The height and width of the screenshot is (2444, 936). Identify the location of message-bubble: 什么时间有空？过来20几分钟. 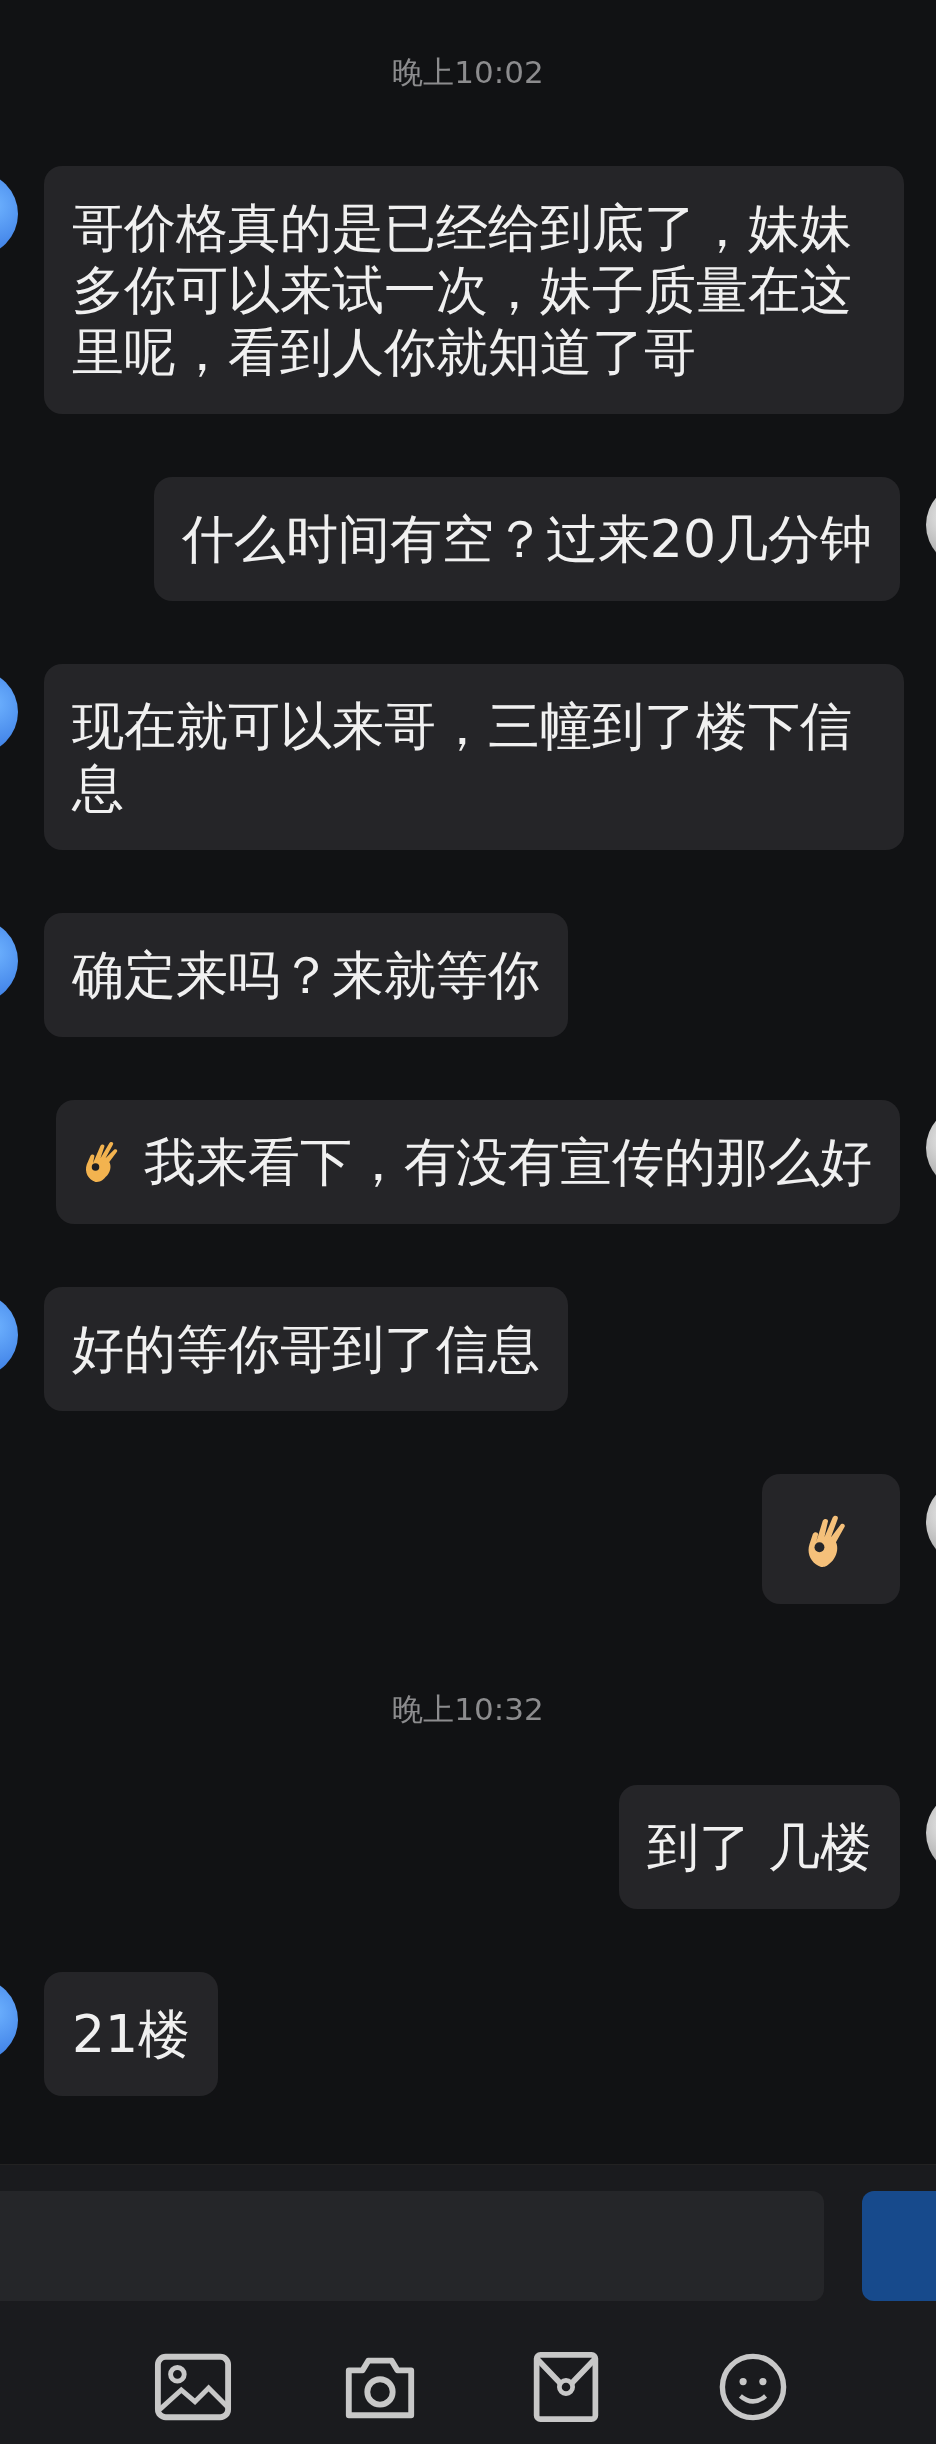
(526, 539).